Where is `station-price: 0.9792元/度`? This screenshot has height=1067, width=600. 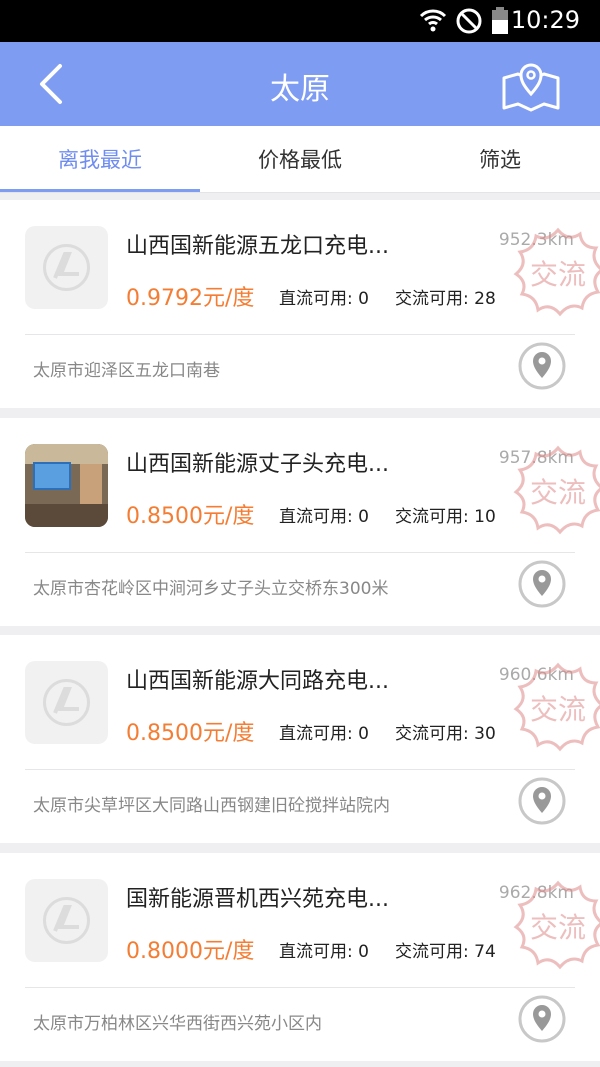 station-price: 0.9792元/度 is located at coordinates (190, 298).